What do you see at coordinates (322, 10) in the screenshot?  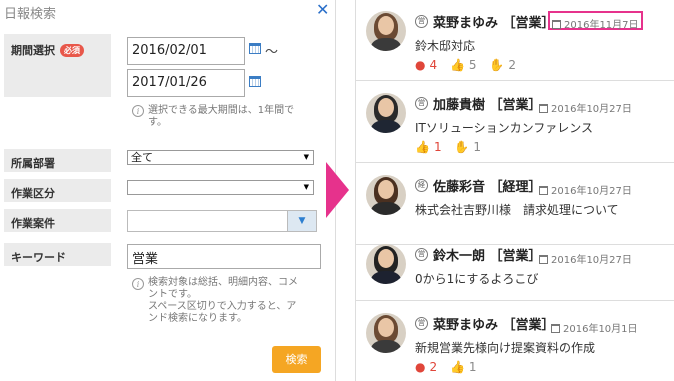 I see `close-icon: ✕` at bounding box center [322, 10].